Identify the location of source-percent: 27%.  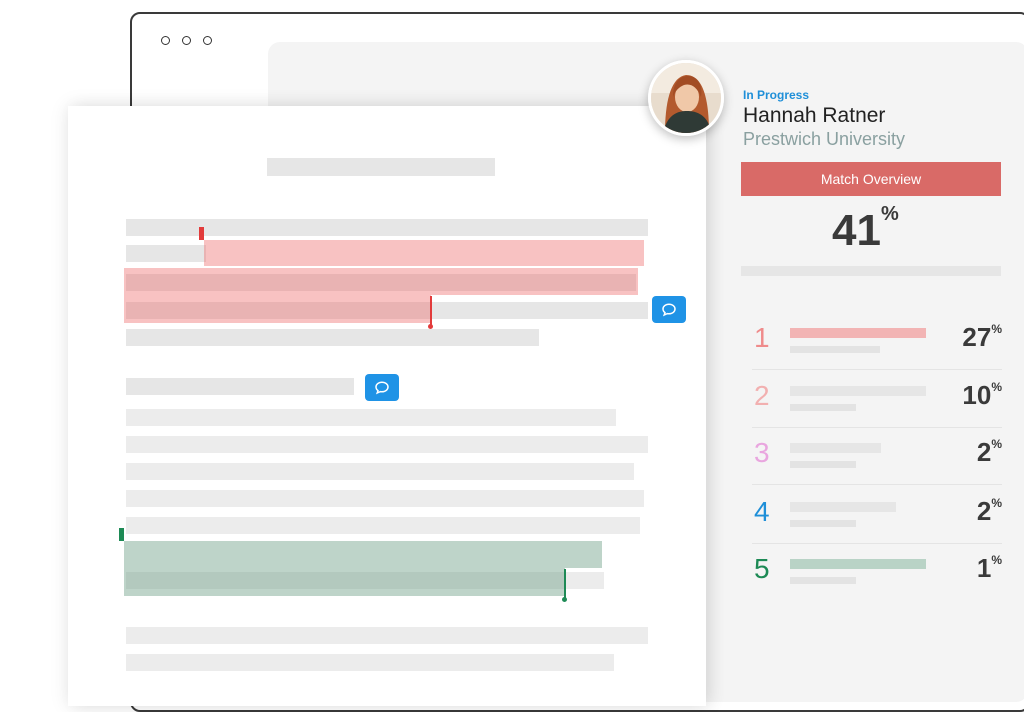
(982, 337).